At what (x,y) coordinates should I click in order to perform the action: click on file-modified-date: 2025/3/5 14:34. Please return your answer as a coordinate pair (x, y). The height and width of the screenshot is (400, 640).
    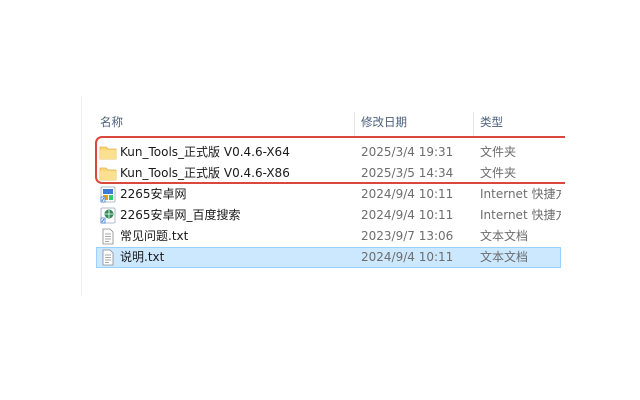
    Looking at the image, I should click on (407, 173).